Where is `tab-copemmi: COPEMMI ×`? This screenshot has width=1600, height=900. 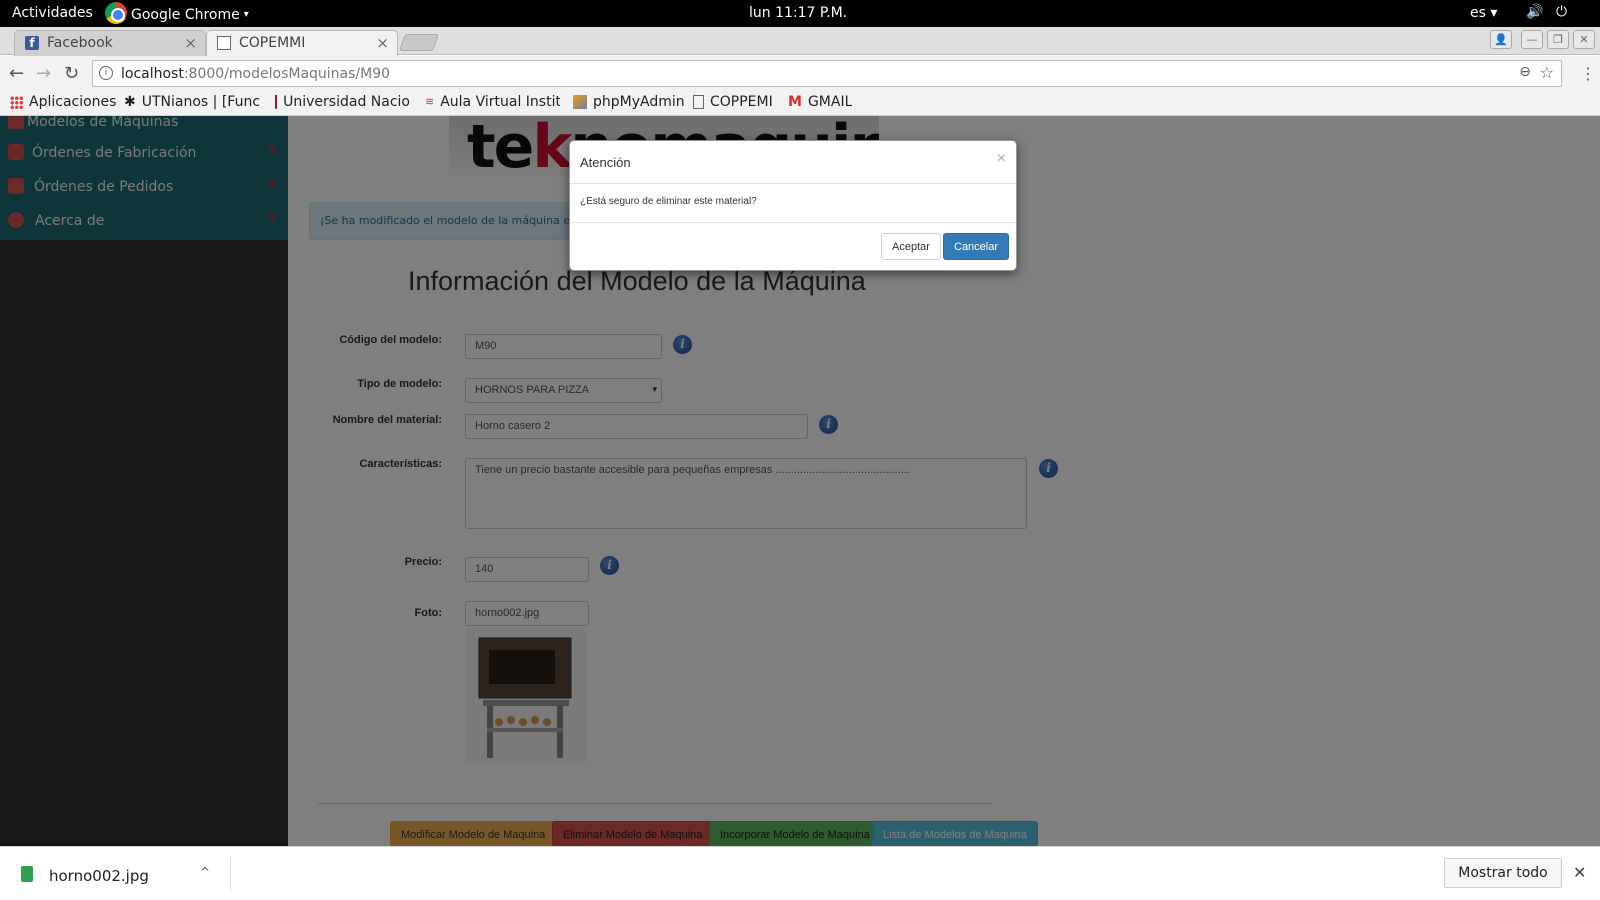
tab-copemmi: COPEMMI × is located at coordinates (302, 43).